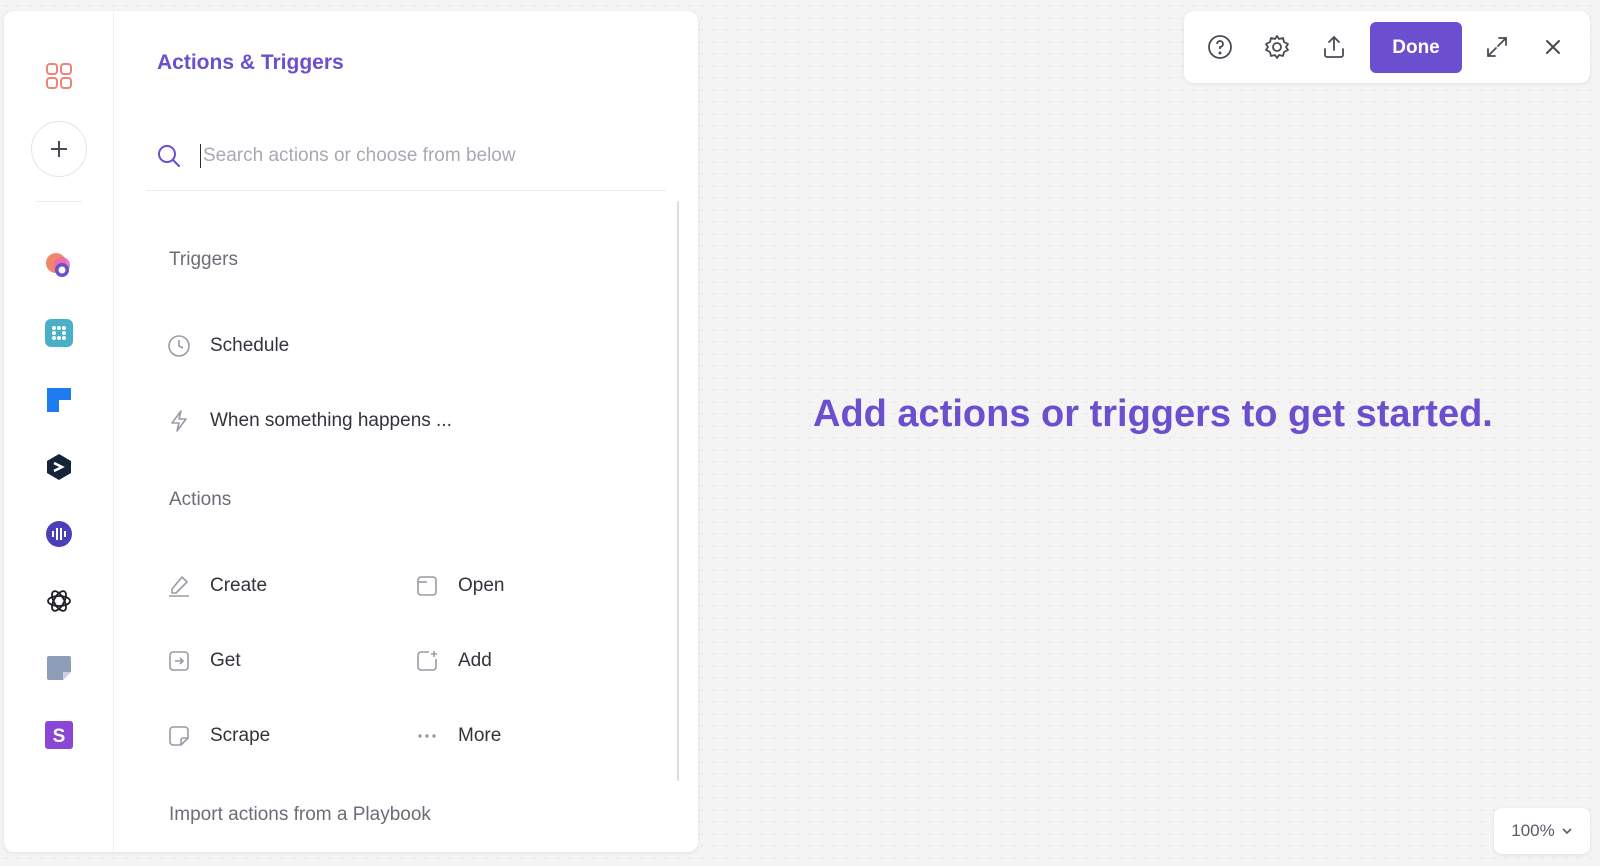  I want to click on zoom-level: 100%, so click(1533, 830).